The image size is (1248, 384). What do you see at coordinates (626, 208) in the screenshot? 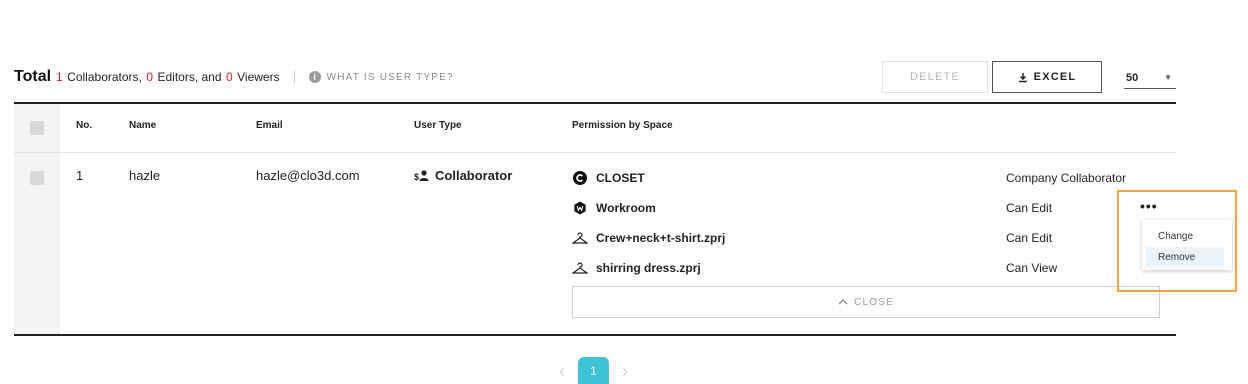
I see `permission-space-name: Workroom` at bounding box center [626, 208].